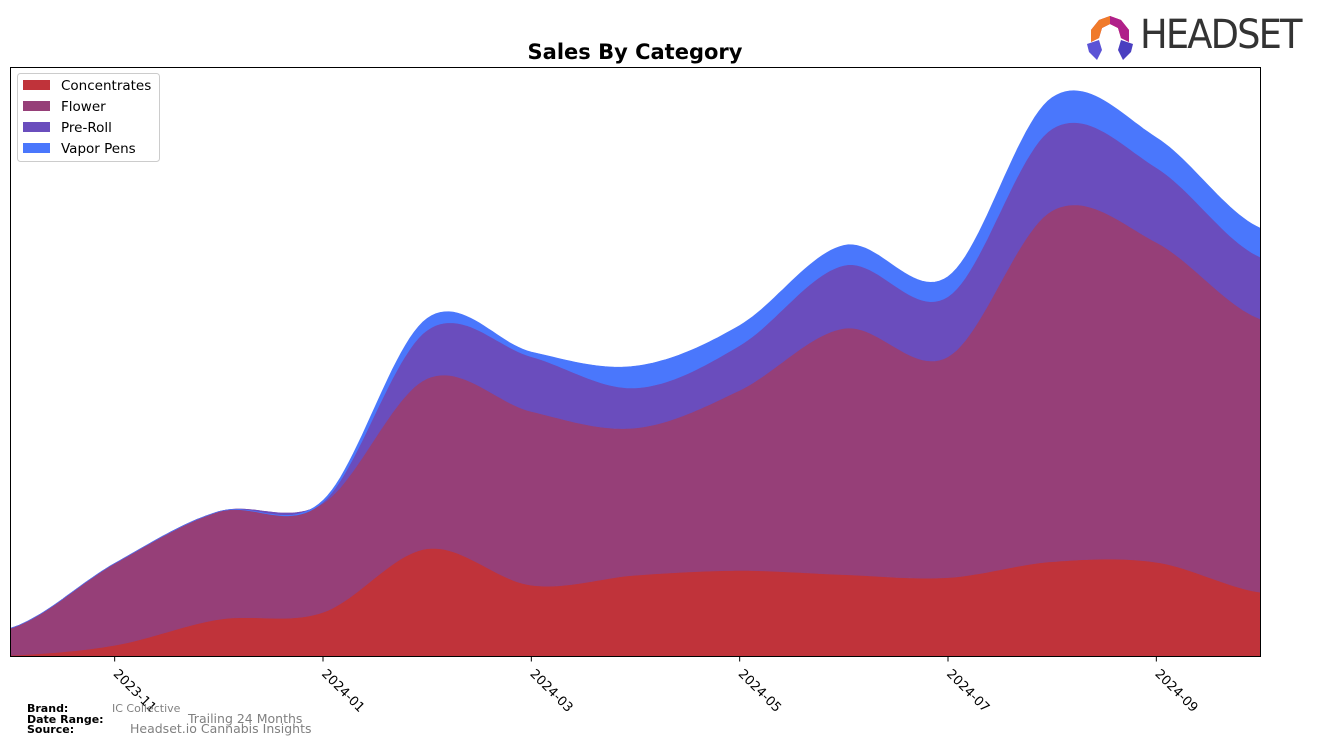 The image size is (1324, 747). What do you see at coordinates (88, 117) in the screenshot?
I see `legend: Concentrates Flower Pre-Roll Vapor Pens` at bounding box center [88, 117].